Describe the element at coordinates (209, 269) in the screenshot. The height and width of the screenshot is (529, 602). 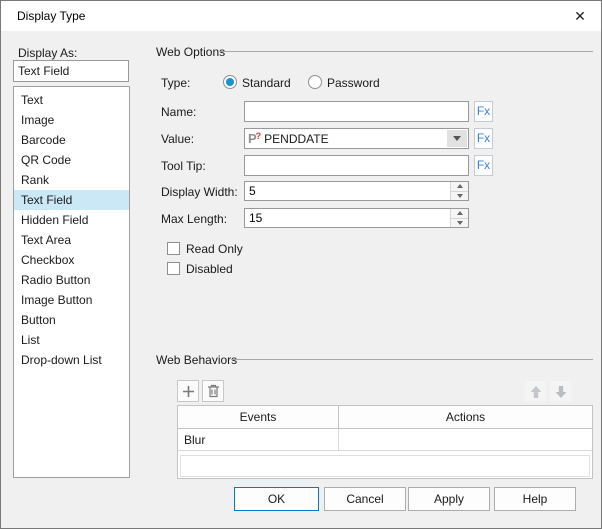
I see `disabled-label: Disabled` at that location.